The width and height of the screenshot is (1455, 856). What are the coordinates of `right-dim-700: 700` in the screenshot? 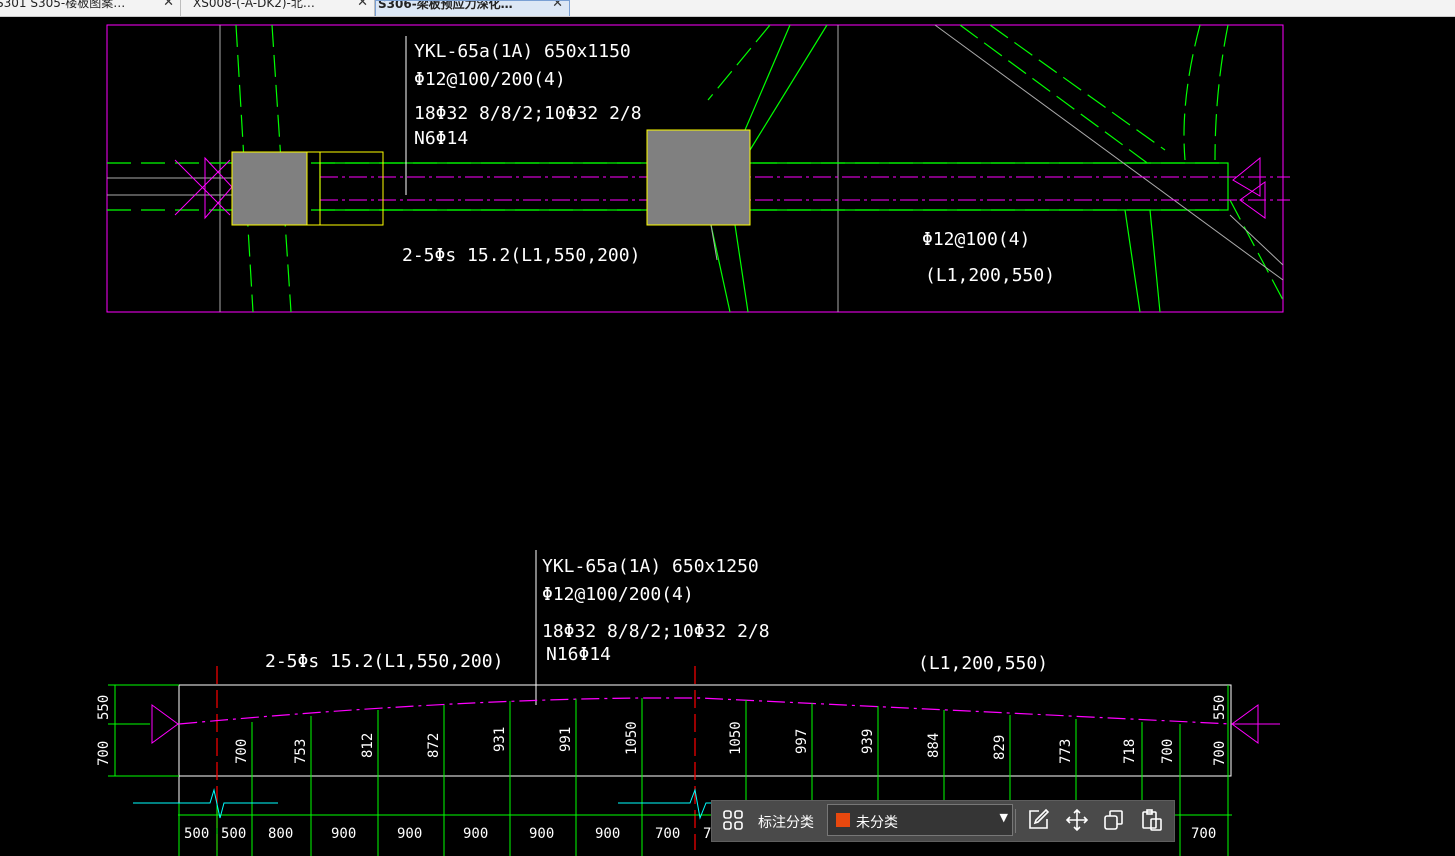 It's located at (1220, 753).